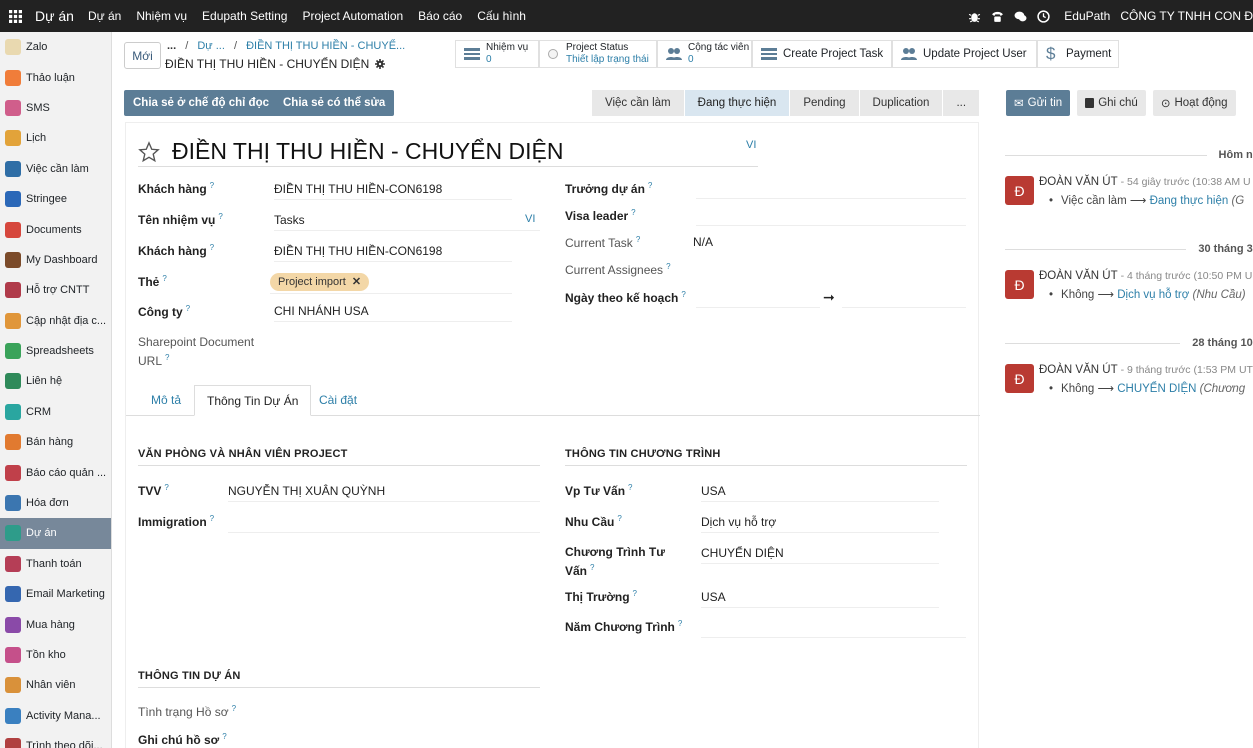 This screenshot has height=748, width=1253. I want to click on sidebar-item: My Dashboard, so click(55, 260).